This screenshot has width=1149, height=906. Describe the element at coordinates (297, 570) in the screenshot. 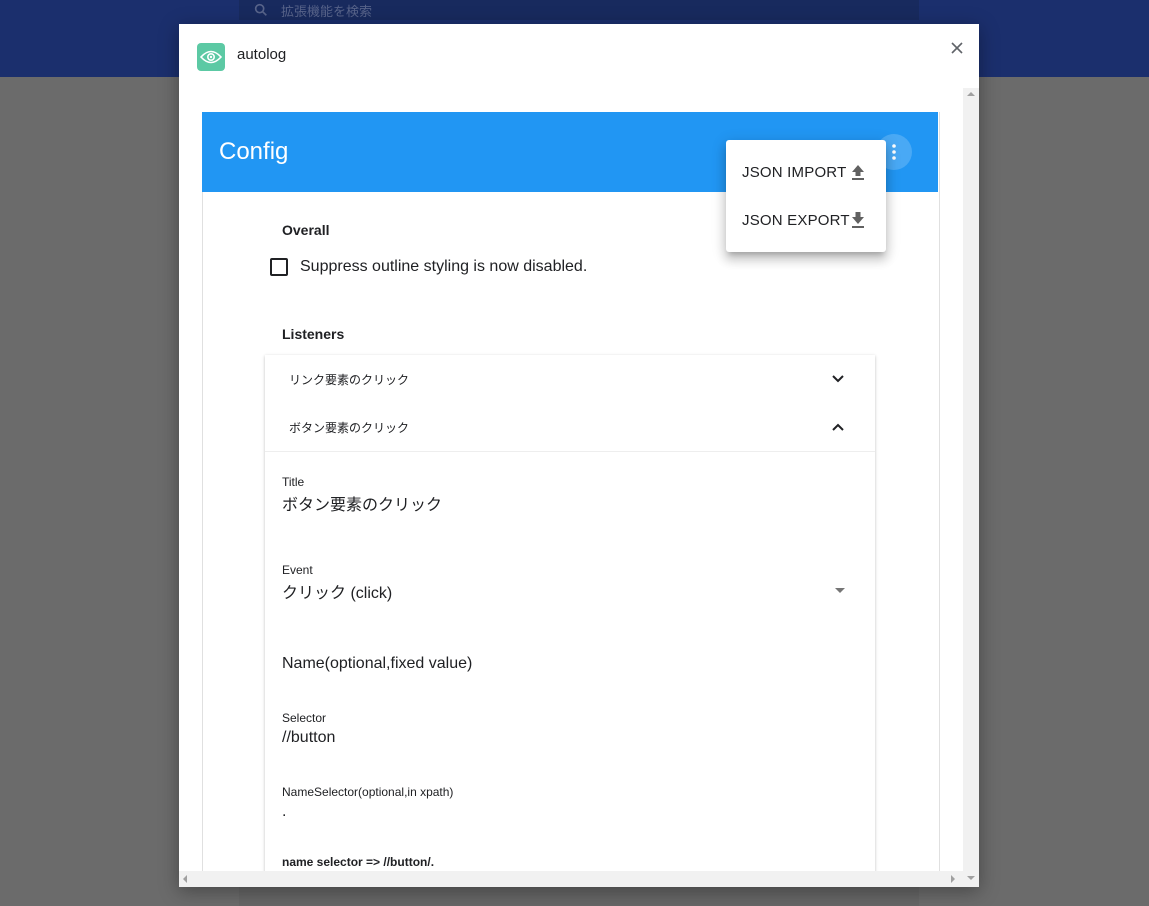

I see `event-field-label: Event` at that location.